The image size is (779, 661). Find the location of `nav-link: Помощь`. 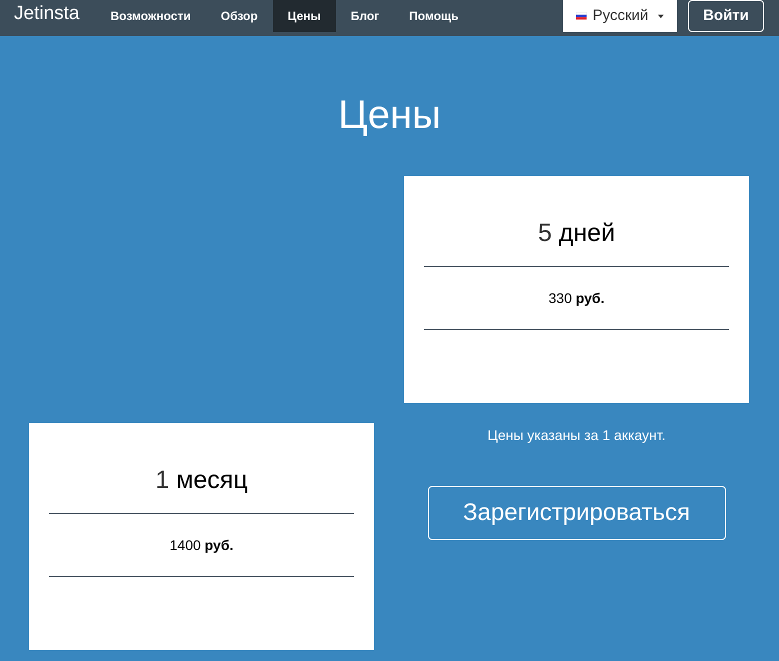

nav-link: Помощь is located at coordinates (434, 16).